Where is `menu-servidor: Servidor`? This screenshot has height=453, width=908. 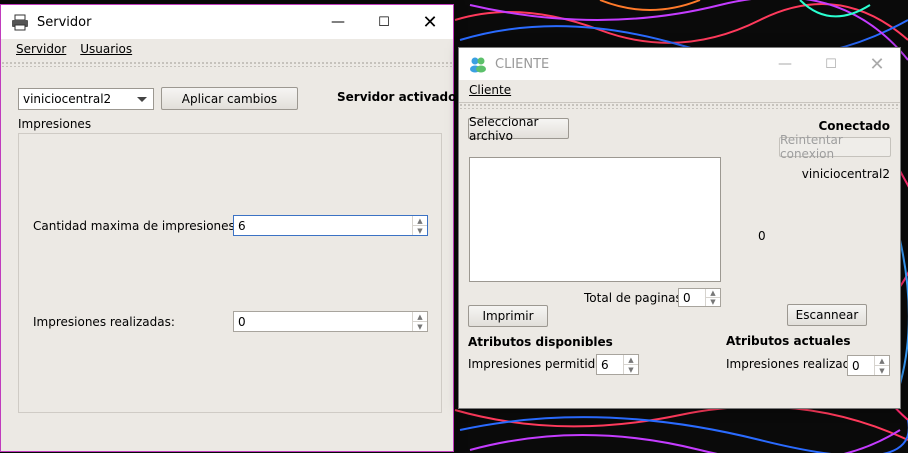
menu-servidor: Servidor is located at coordinates (41, 49).